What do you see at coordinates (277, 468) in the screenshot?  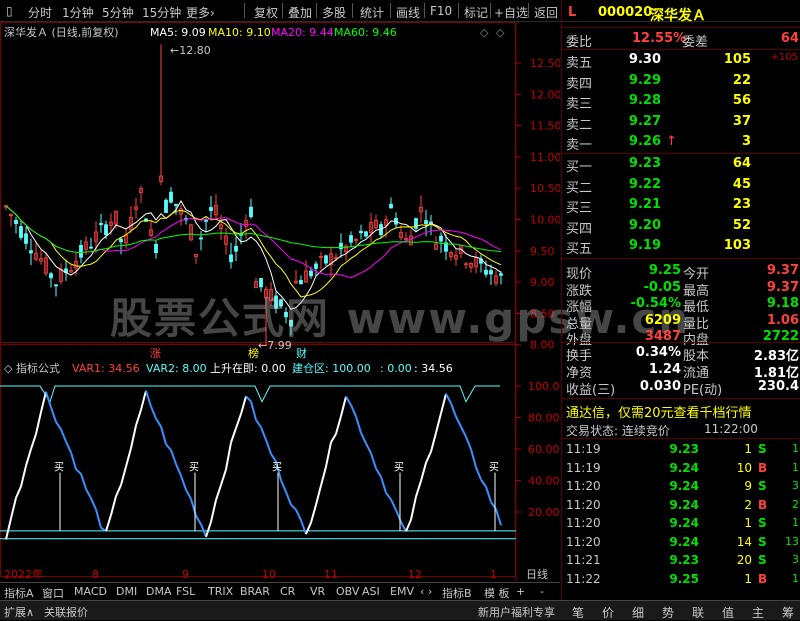 I see `buy-signal-label: 买` at bounding box center [277, 468].